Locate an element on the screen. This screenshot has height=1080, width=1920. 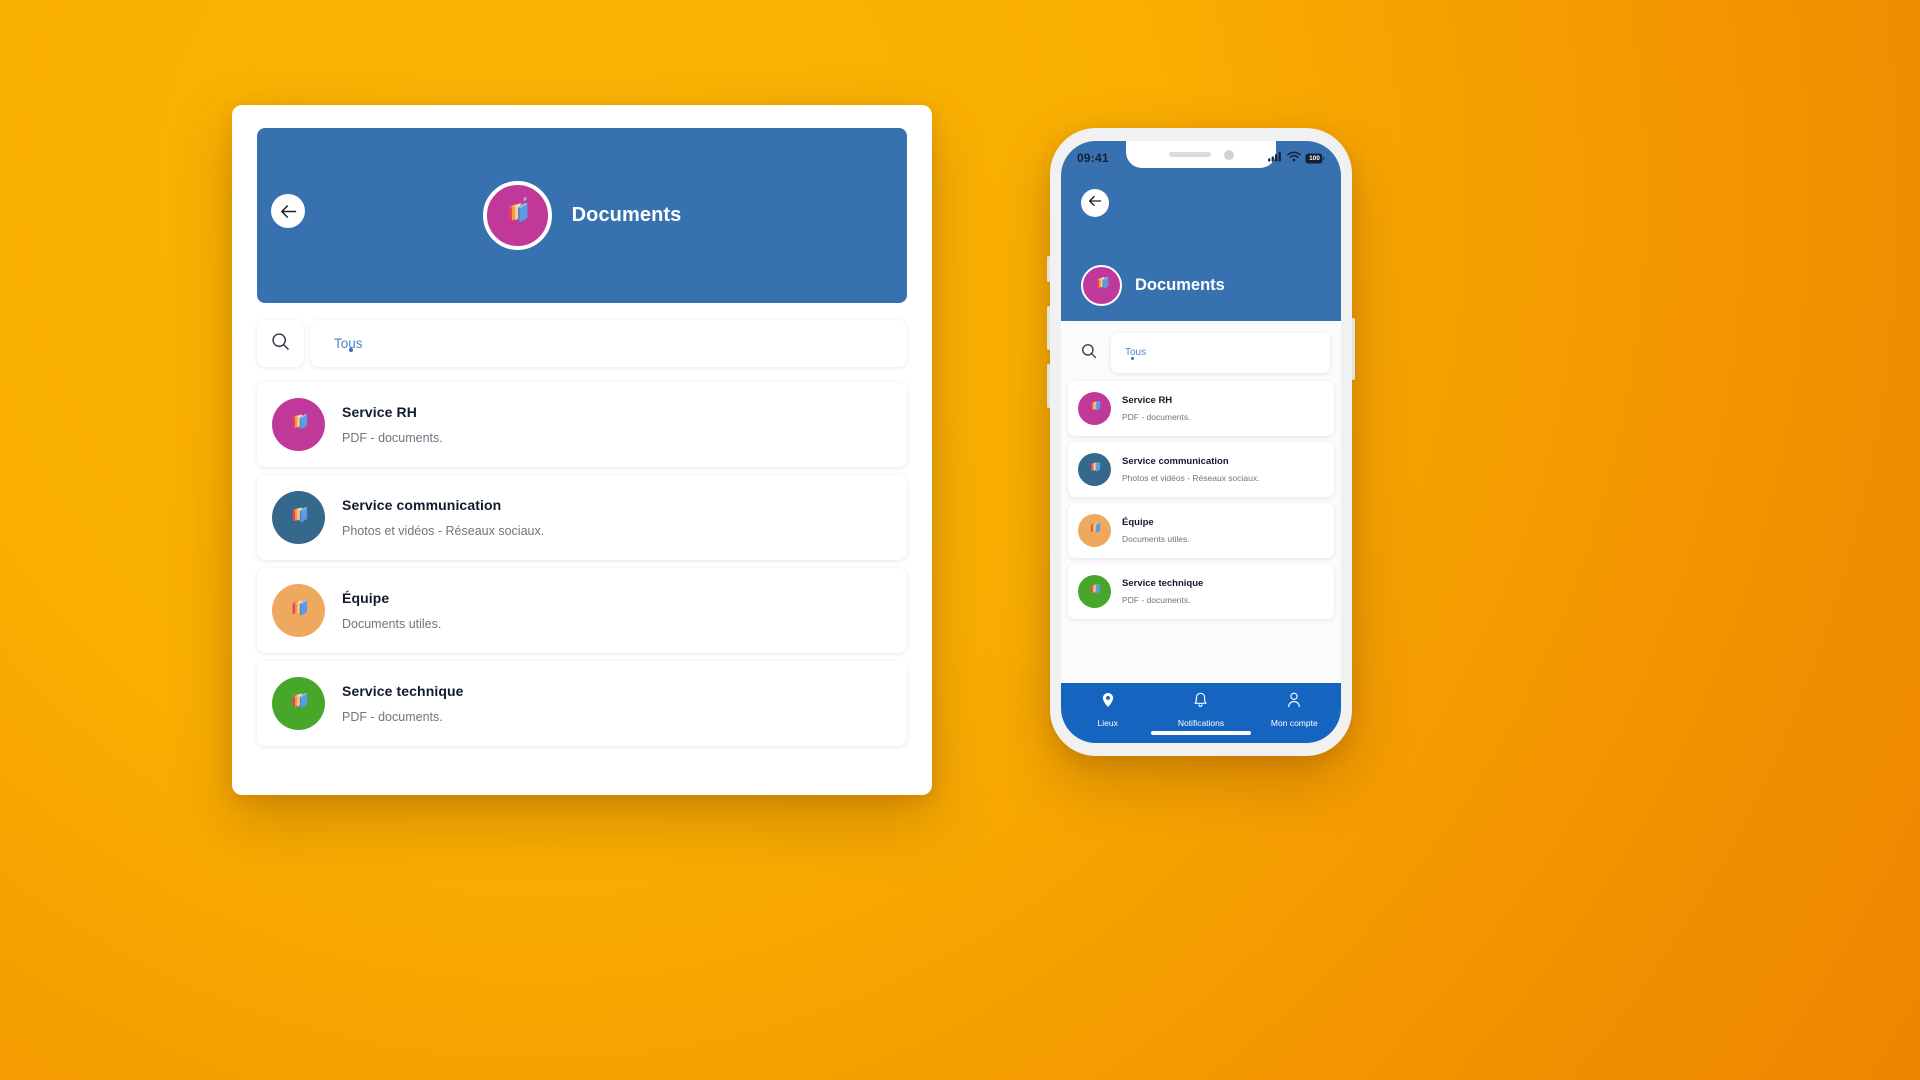
phone-volume-up-button is located at coordinates (1048, 328).